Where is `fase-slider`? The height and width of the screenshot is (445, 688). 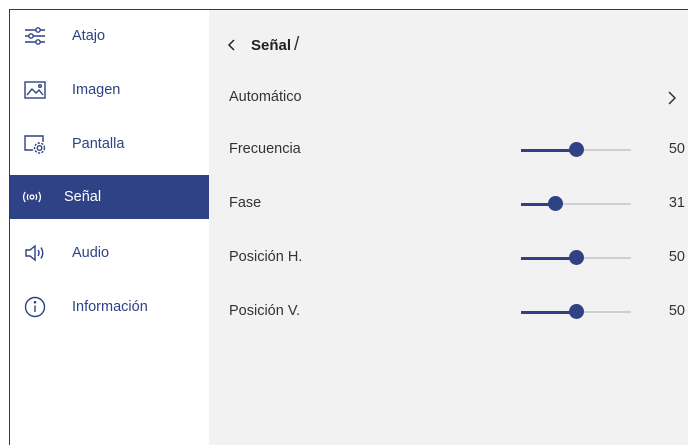 fase-slider is located at coordinates (576, 203).